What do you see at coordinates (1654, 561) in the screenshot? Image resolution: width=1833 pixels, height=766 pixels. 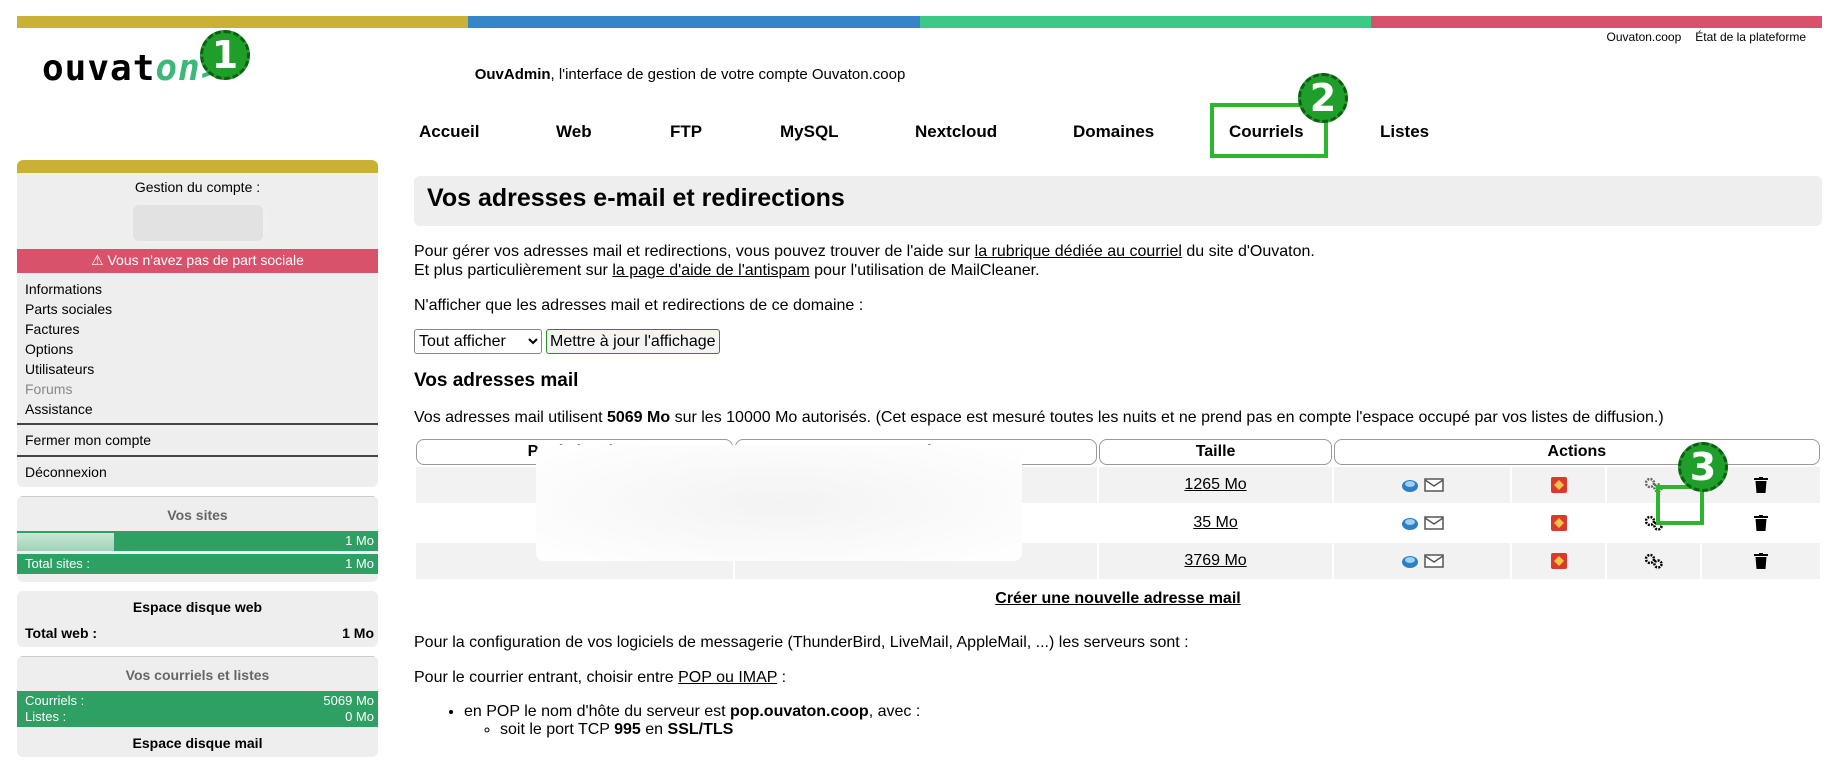 I see `gears-icon` at bounding box center [1654, 561].